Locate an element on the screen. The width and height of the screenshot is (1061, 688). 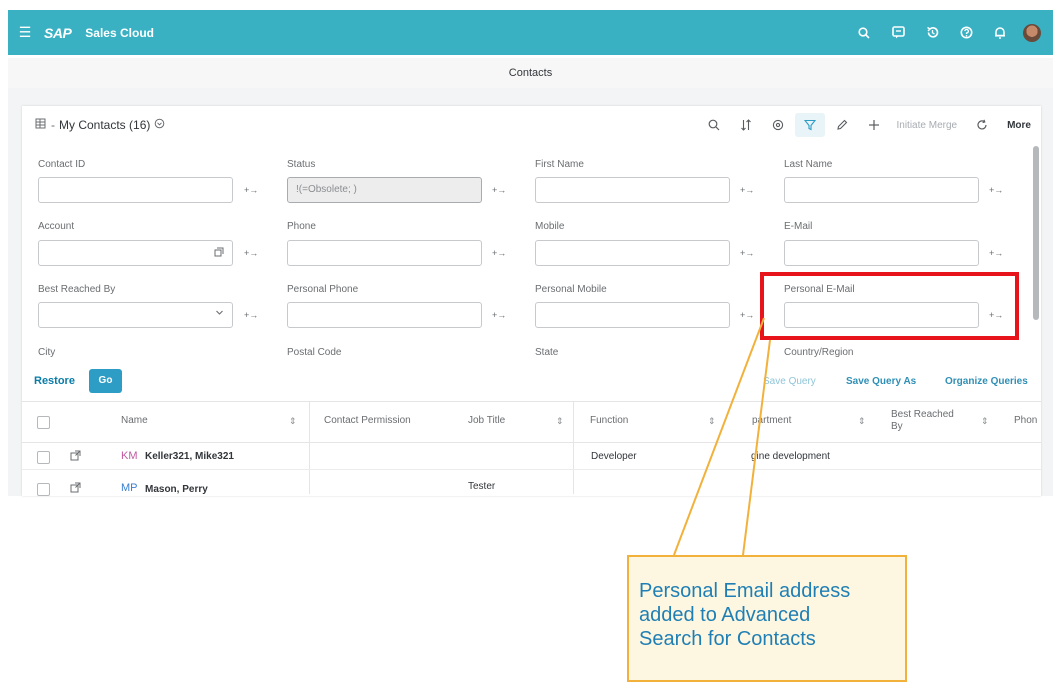
callout-line-1: Personal Email address is located at coordinates (745, 591).